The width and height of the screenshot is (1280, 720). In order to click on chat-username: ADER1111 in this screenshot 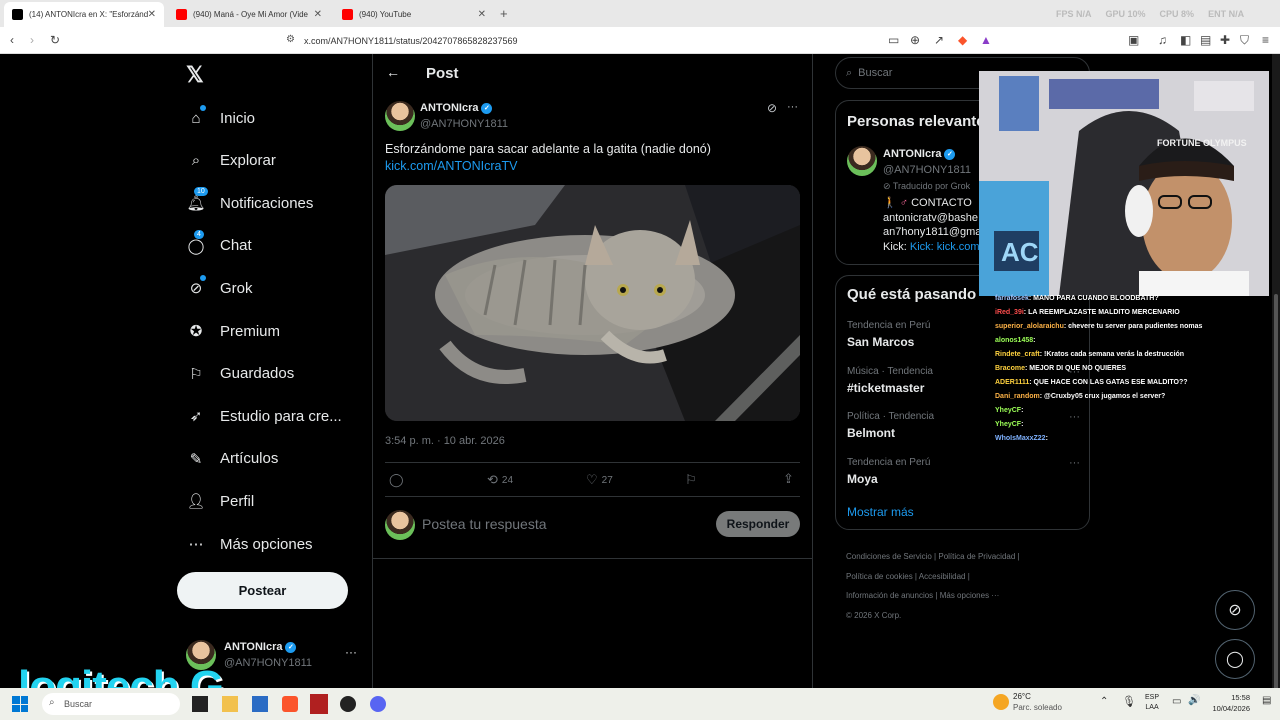, I will do `click(1012, 382)`.